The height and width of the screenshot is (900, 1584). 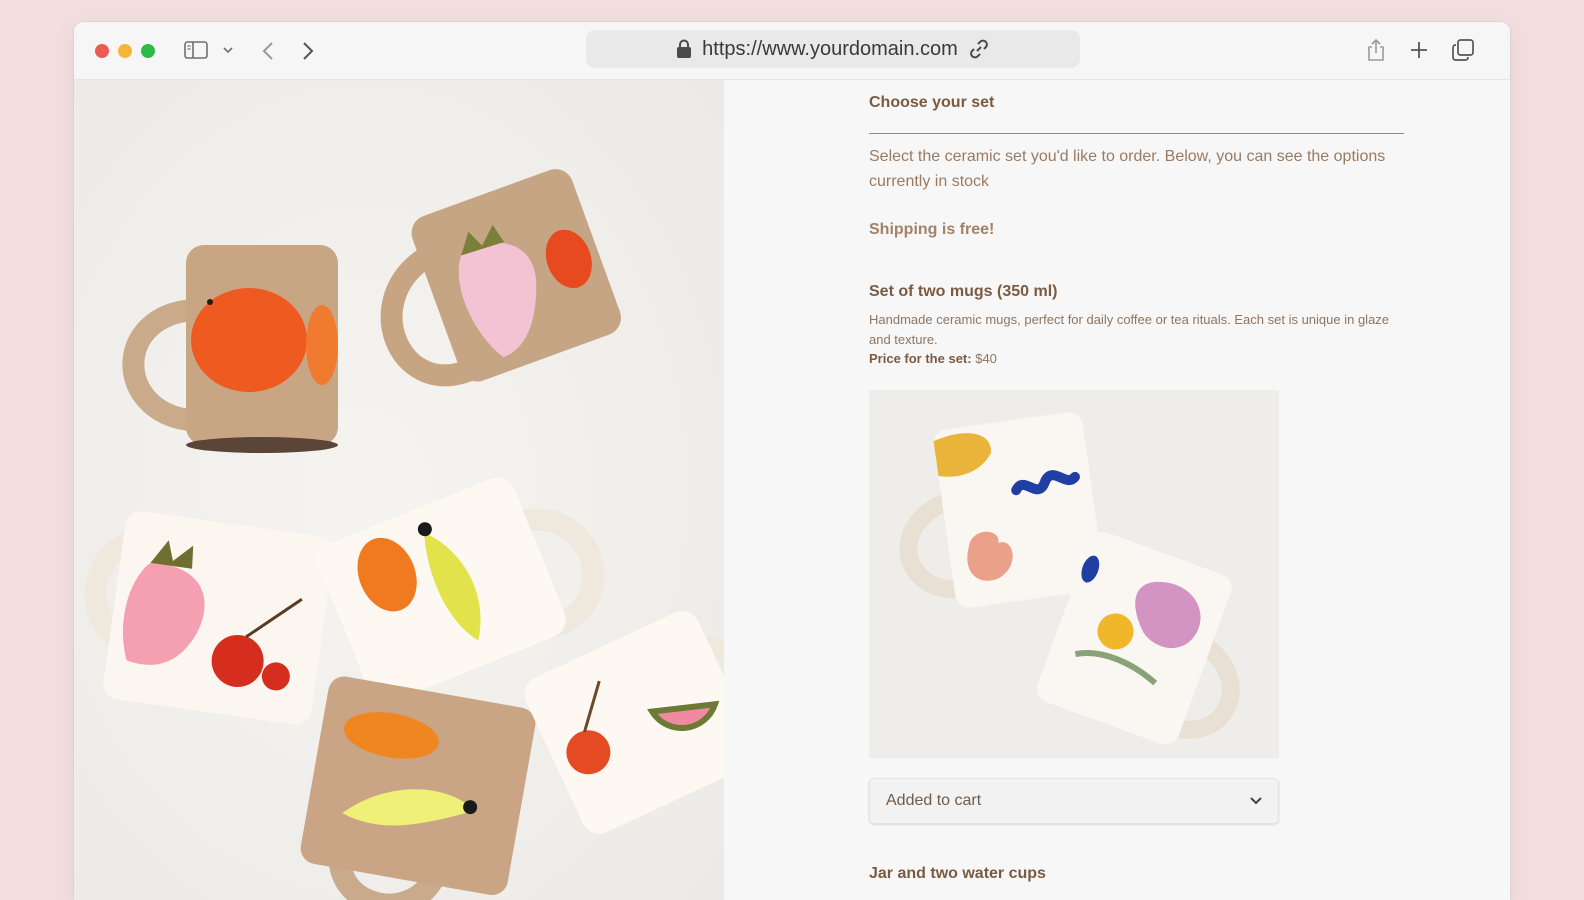 I want to click on tabs-overview-icon, so click(x=1463, y=50).